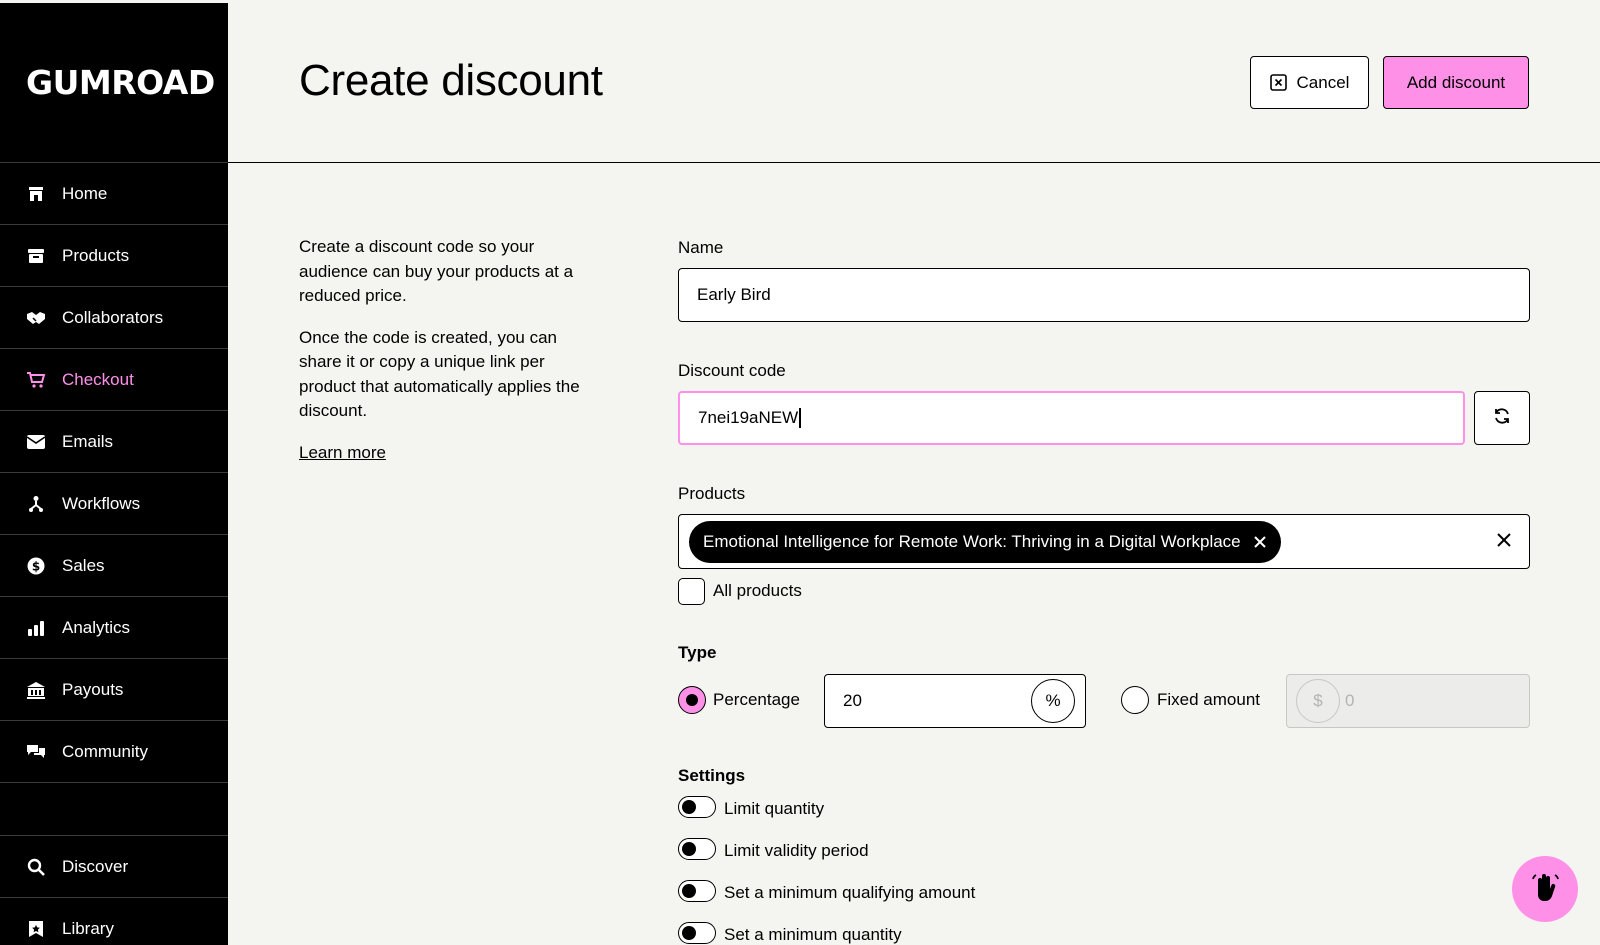 The height and width of the screenshot is (945, 1600). Describe the element at coordinates (813, 934) in the screenshot. I see `minimum-quantity-label: Set a minimum quantity` at that location.